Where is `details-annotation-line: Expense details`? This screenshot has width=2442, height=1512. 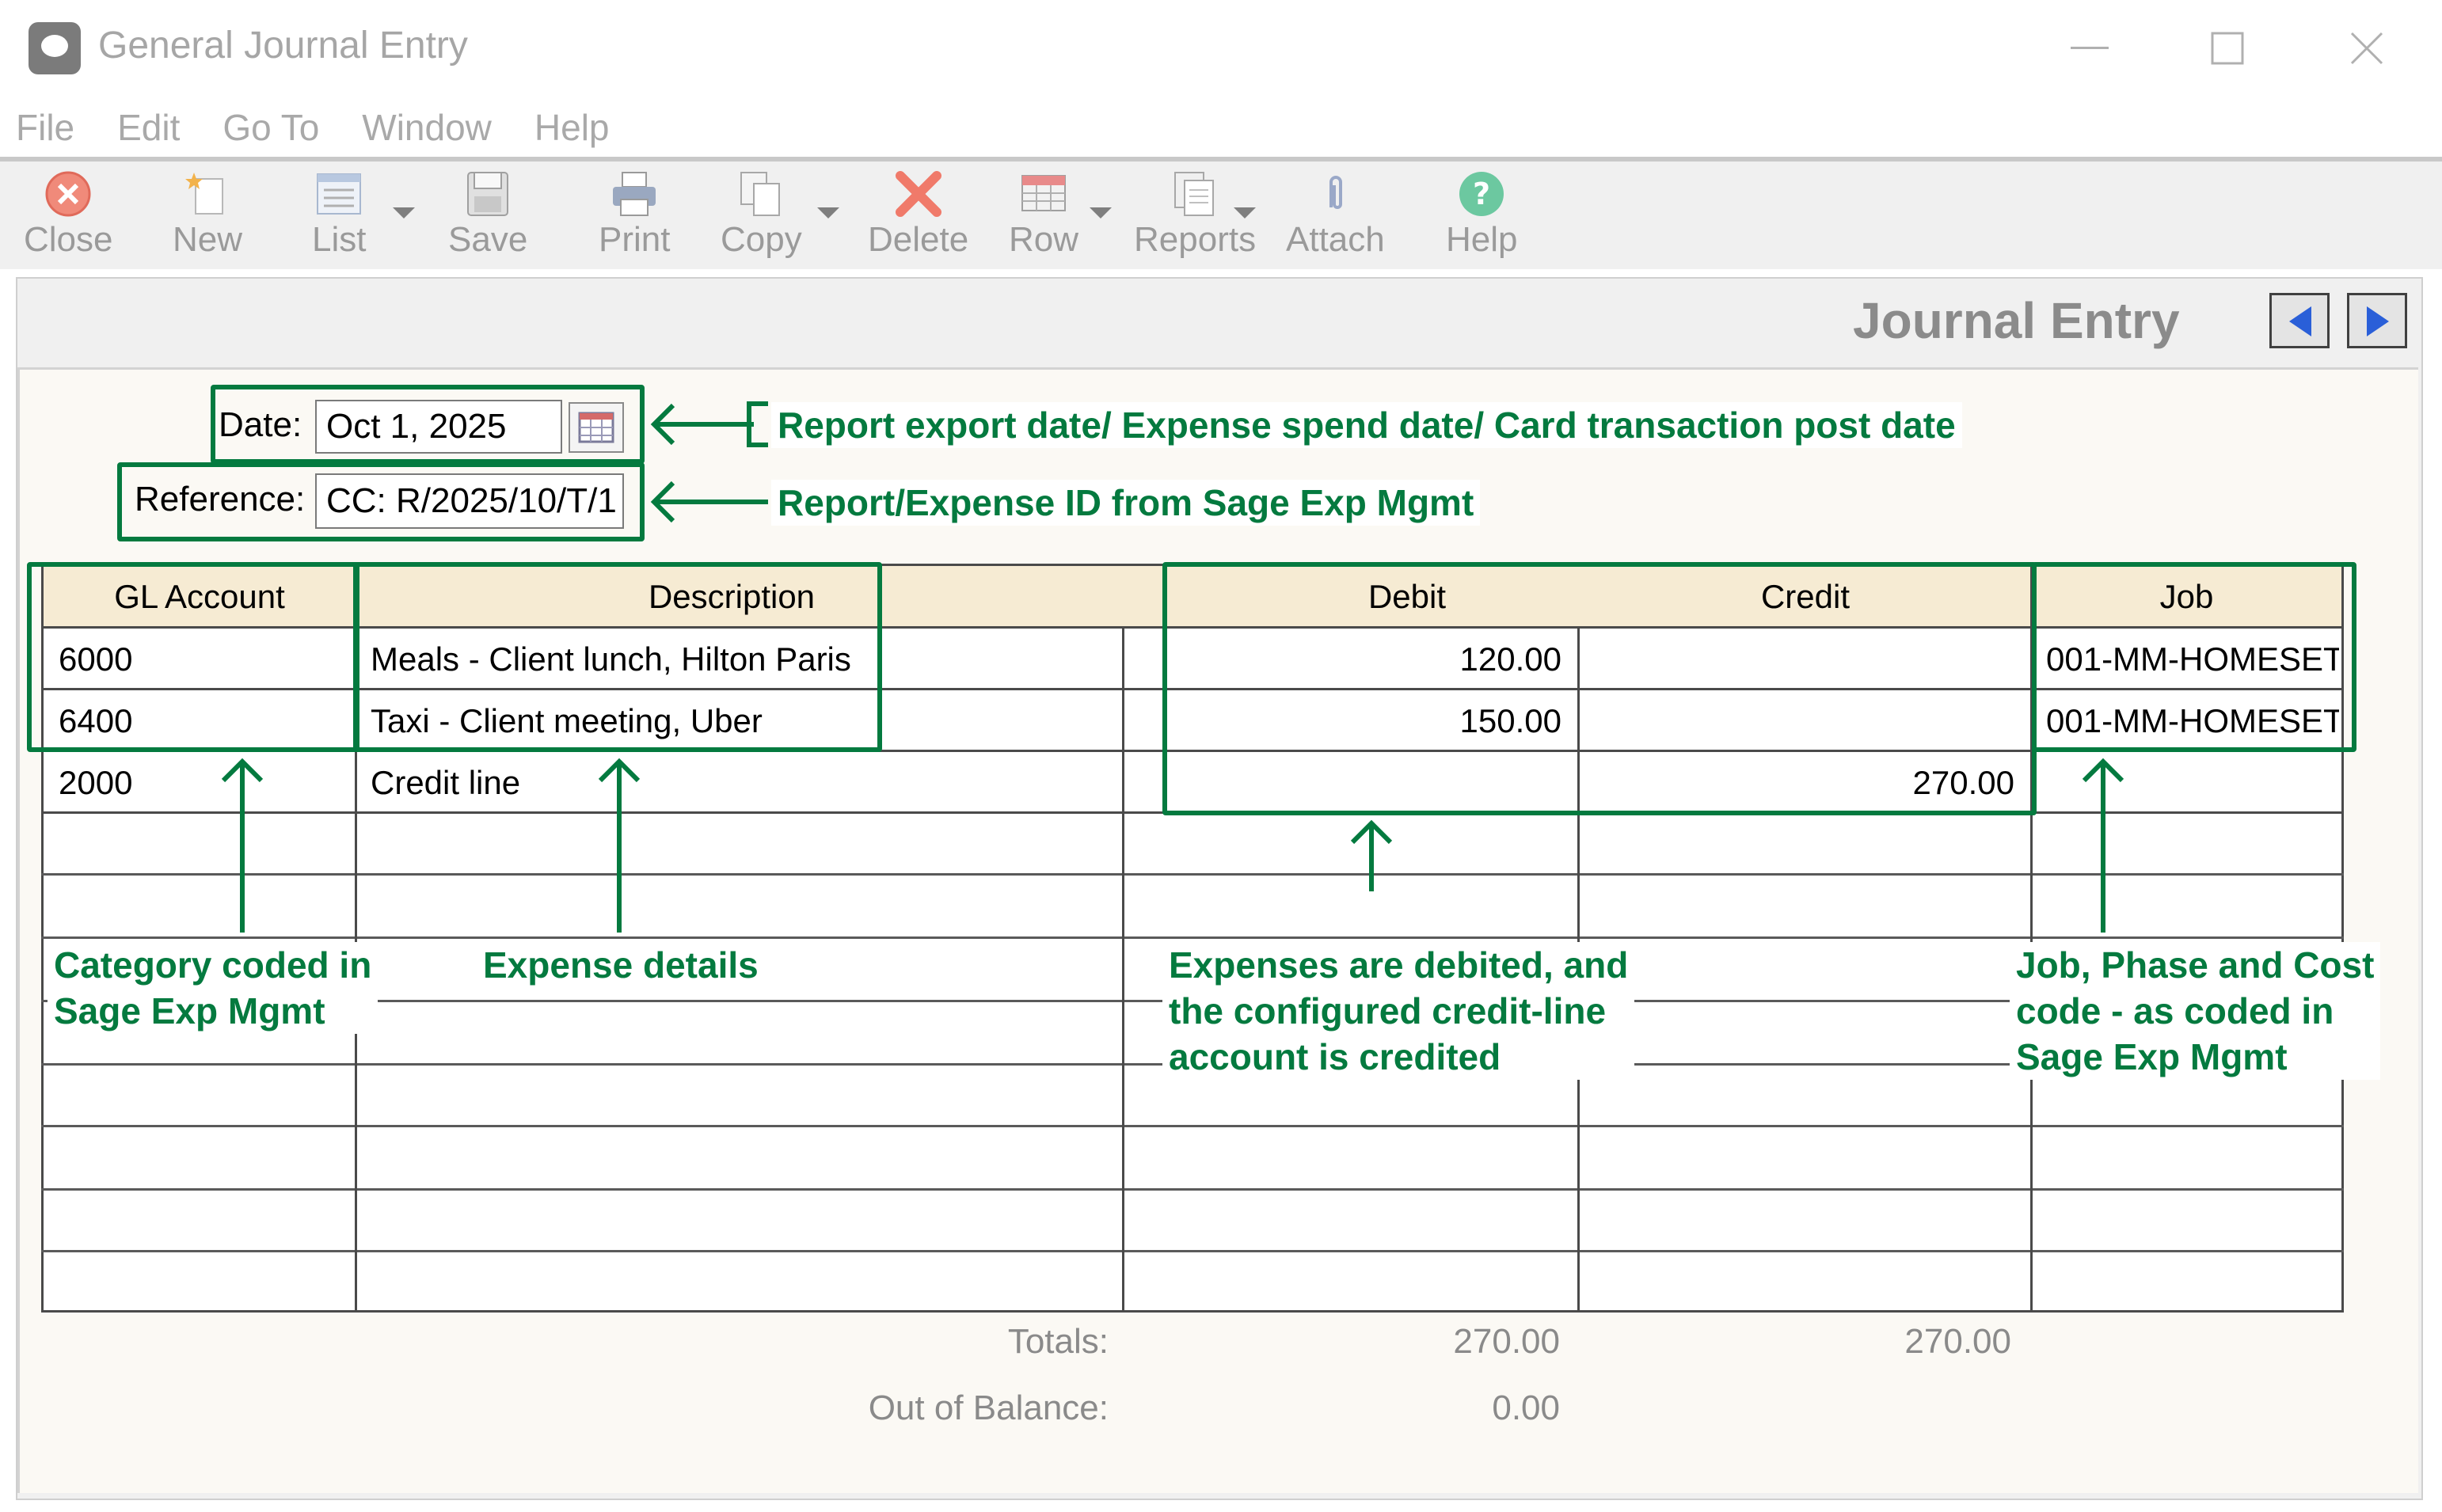 details-annotation-line: Expense details is located at coordinates (621, 965).